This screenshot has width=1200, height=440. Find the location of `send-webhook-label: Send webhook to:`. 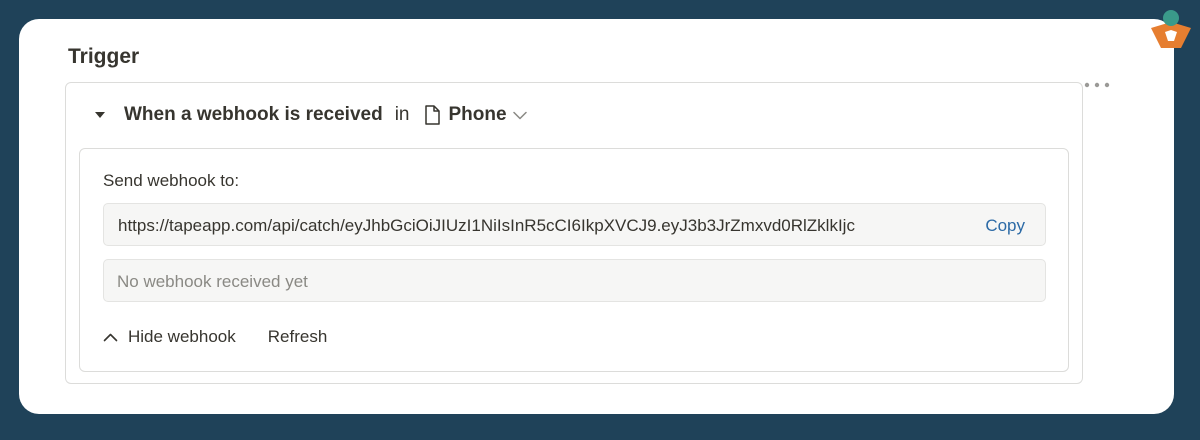

send-webhook-label: Send webhook to: is located at coordinates (171, 180).